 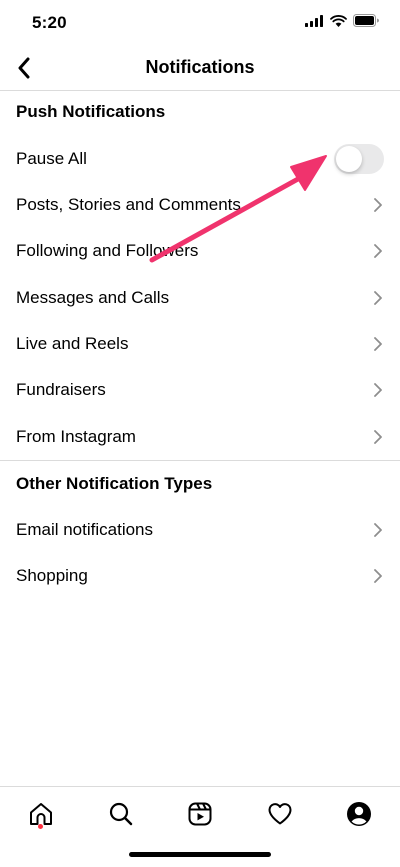 I want to click on settings-row-email-notifications: Email notifications, so click(x=200, y=530).